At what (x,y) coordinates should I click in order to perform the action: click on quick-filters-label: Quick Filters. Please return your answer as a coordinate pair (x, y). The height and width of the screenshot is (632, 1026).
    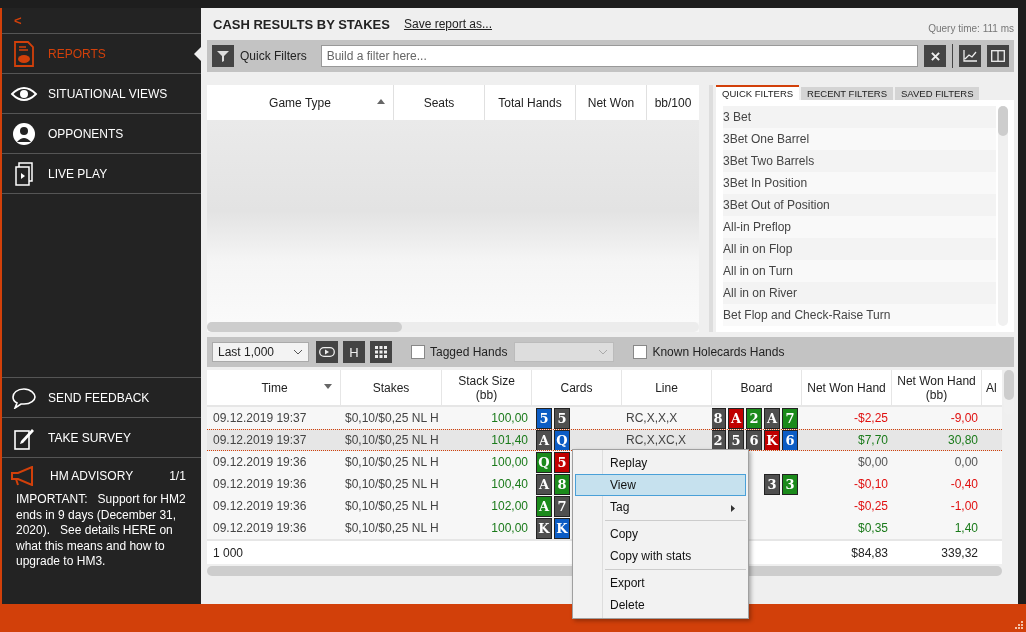
    Looking at the image, I should click on (273, 56).